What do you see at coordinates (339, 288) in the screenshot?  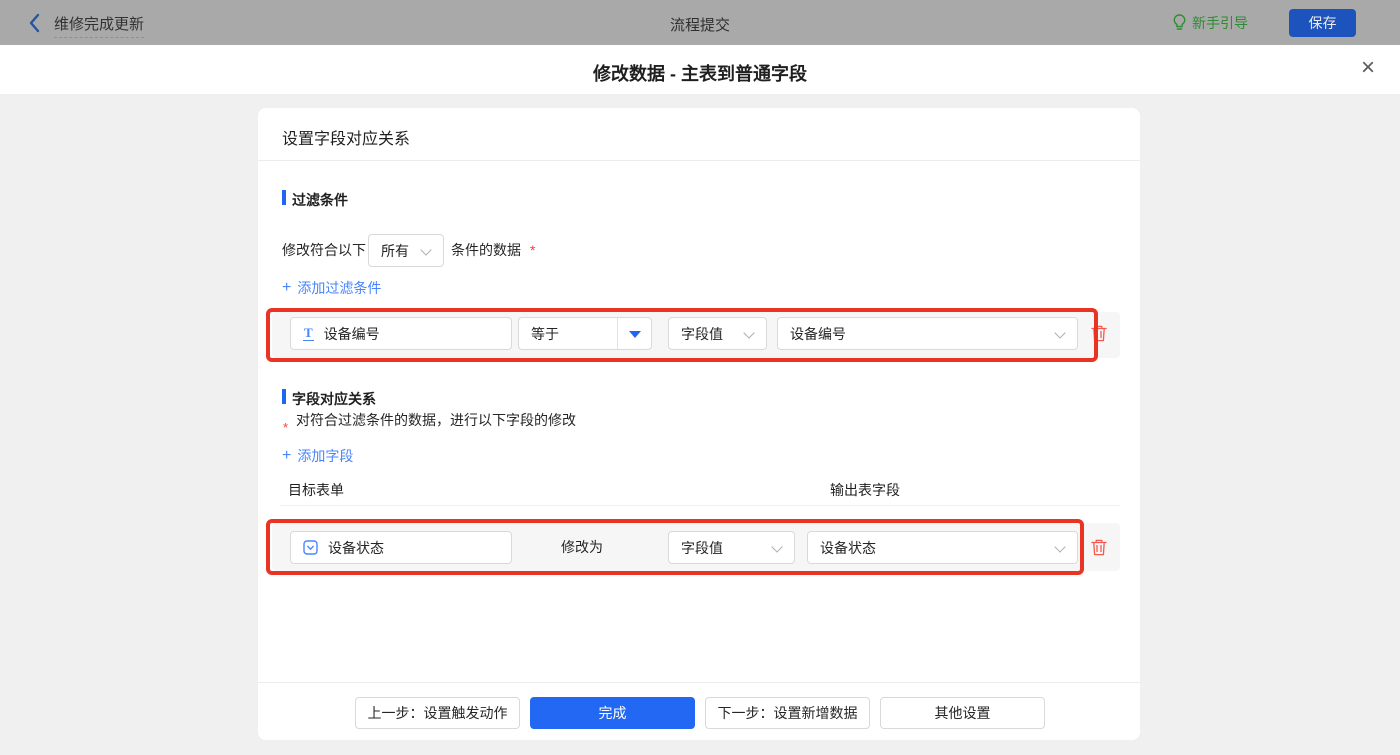 I see `add-filter-condition-label: 添加过滤条件` at bounding box center [339, 288].